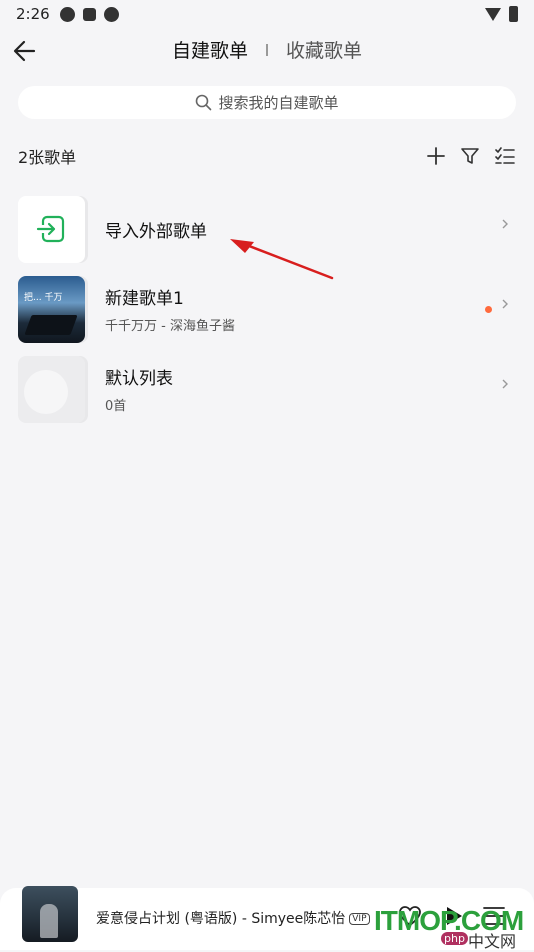  Describe the element at coordinates (513, 14) in the screenshot. I see `battery-icon` at that location.